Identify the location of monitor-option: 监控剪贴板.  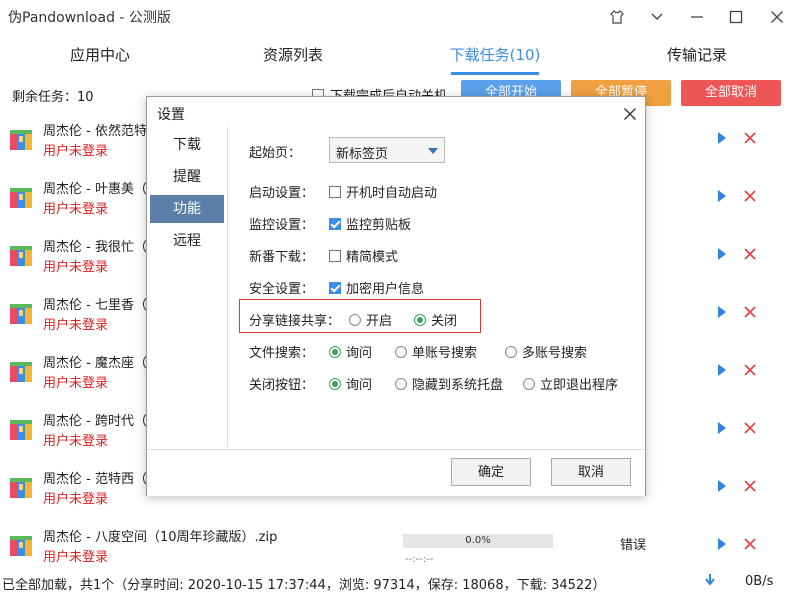
(370, 223).